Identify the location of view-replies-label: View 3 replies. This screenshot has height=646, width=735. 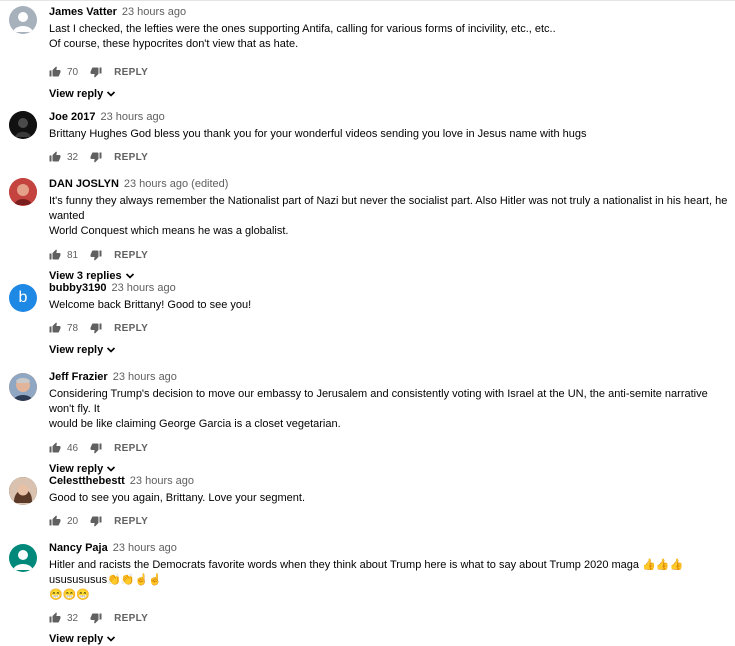
(85, 276).